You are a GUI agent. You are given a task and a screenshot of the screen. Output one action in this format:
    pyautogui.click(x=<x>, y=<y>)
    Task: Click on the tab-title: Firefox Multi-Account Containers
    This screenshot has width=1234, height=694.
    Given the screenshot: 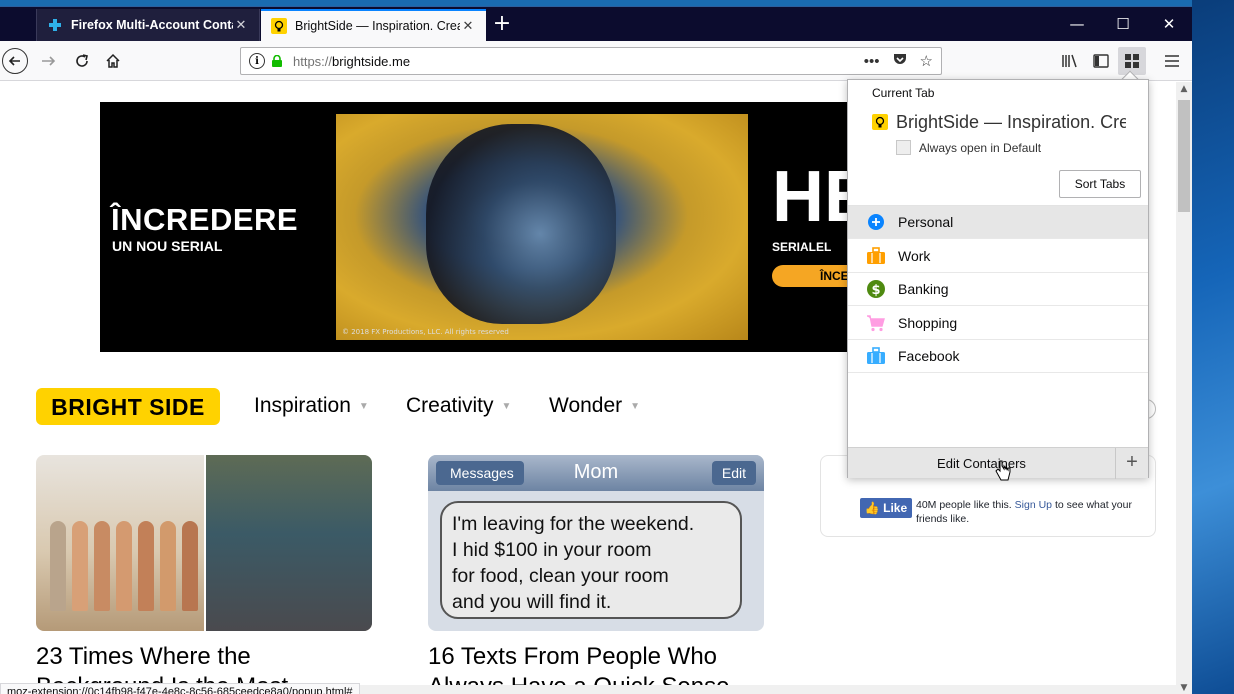 What is the action you would take?
    pyautogui.click(x=152, y=25)
    